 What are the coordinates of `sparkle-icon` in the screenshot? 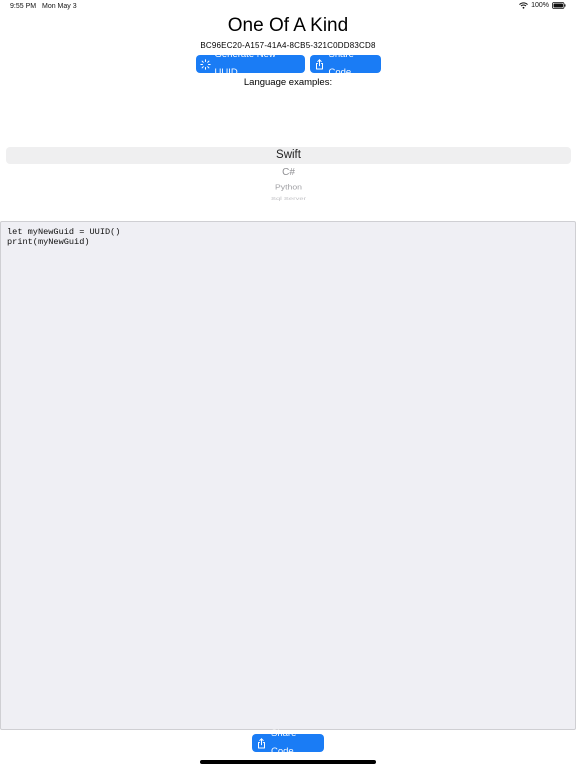 It's located at (205, 64).